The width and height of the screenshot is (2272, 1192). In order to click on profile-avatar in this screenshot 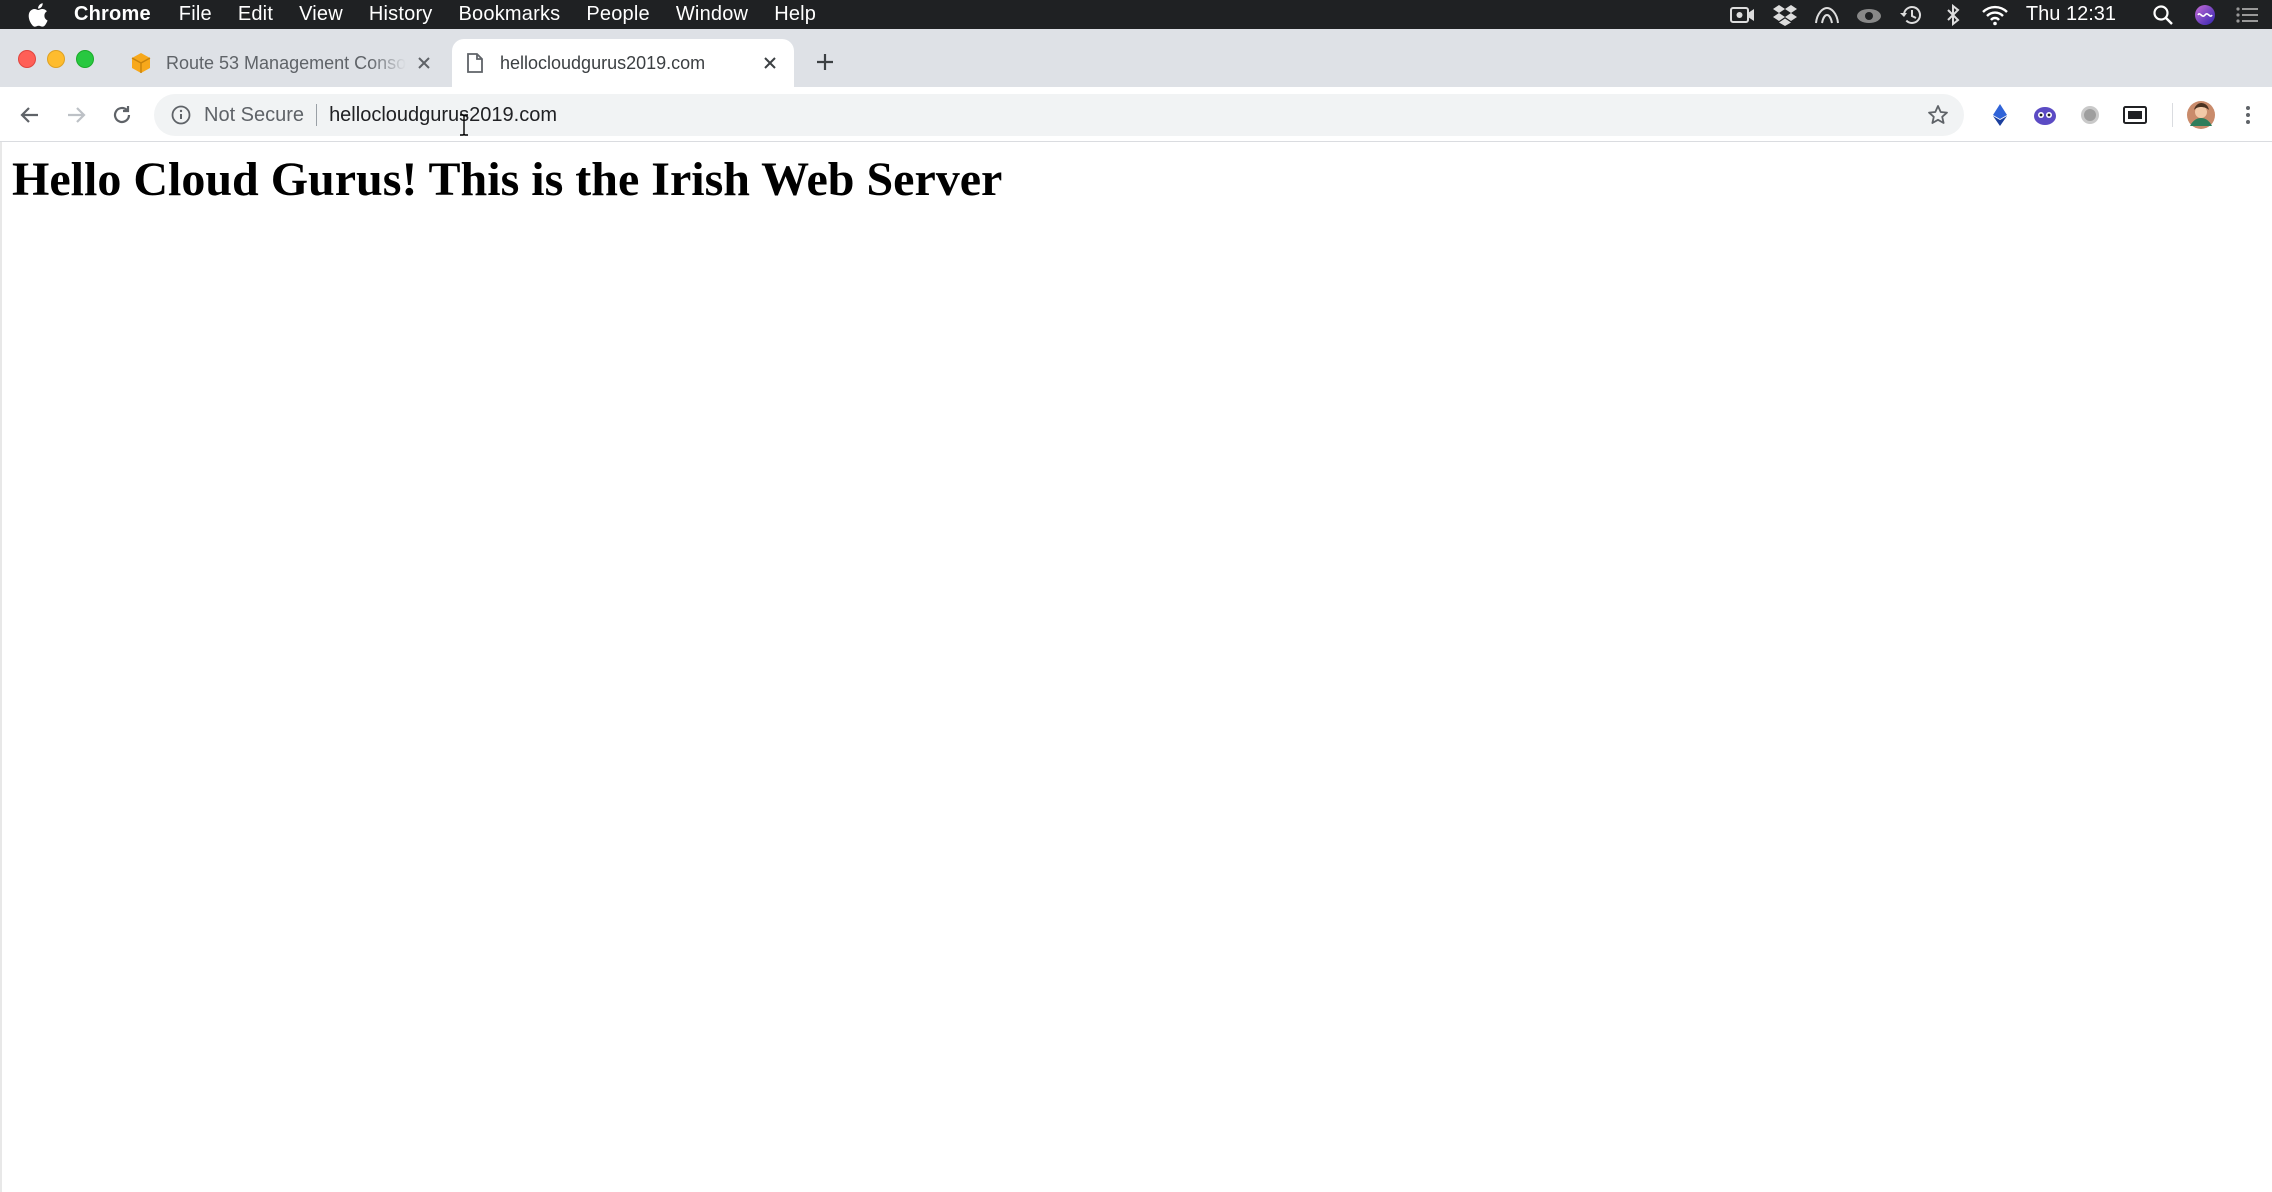, I will do `click(2201, 115)`.